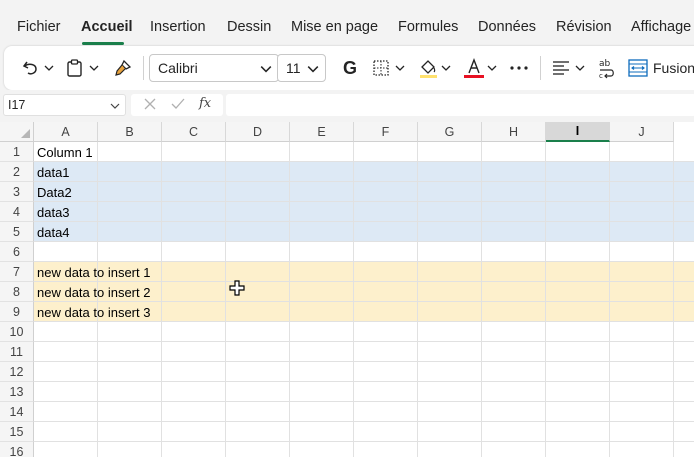  Describe the element at coordinates (17, 392) in the screenshot. I see `row-header-13: 13` at that location.